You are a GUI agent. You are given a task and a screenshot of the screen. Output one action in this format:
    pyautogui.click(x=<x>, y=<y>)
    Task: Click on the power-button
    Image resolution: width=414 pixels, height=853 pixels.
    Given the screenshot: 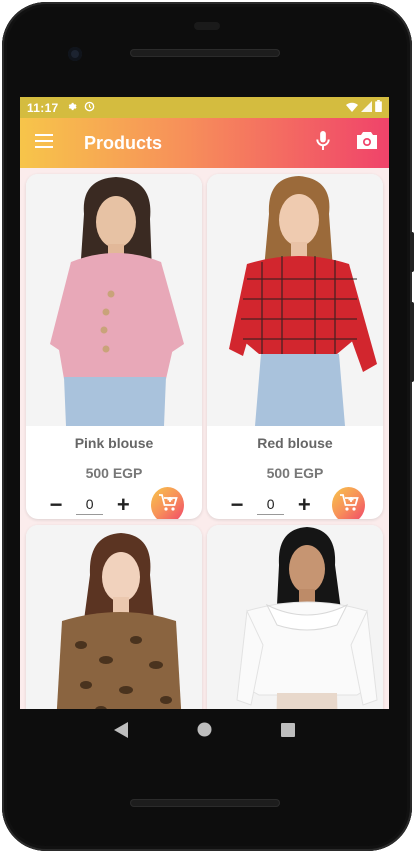 What is the action you would take?
    pyautogui.click(x=412, y=342)
    